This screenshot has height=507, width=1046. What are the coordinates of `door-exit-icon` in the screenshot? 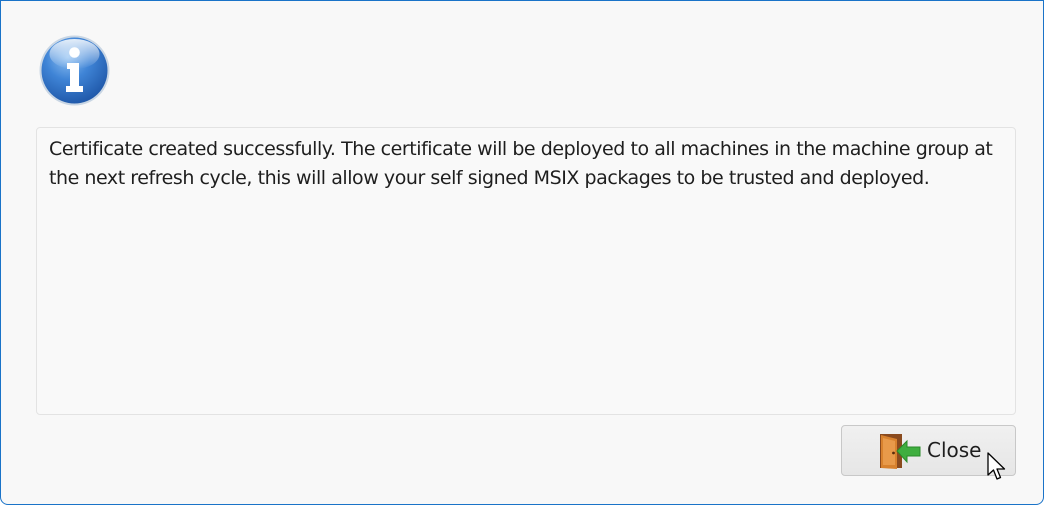 It's located at (900, 451).